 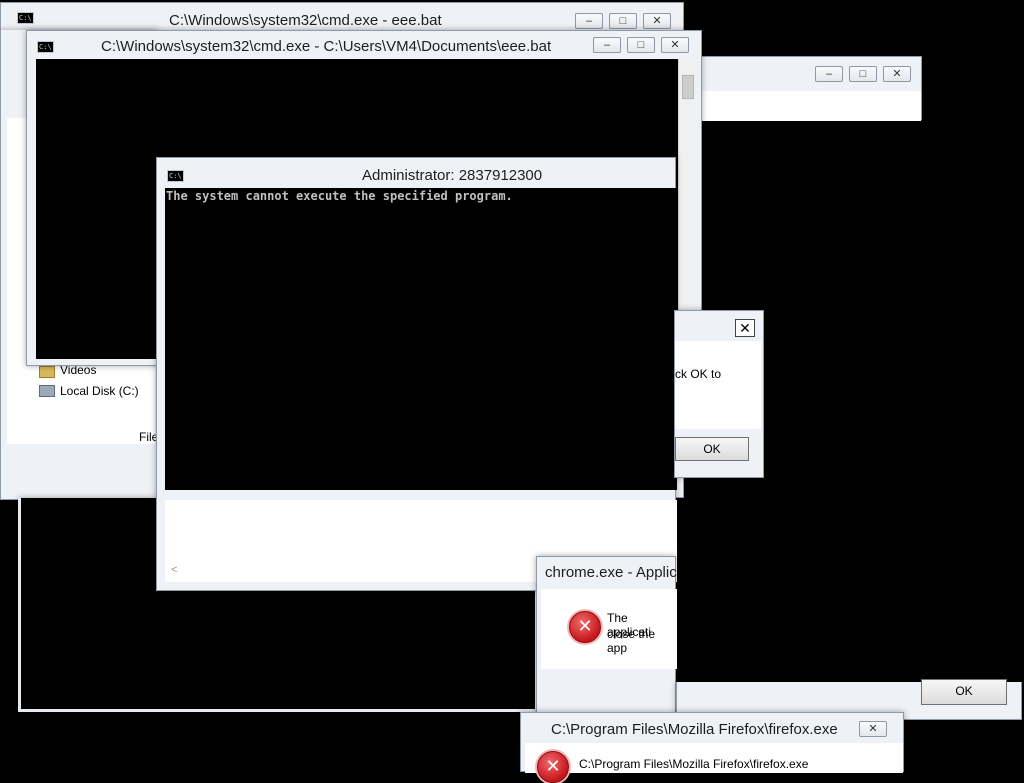 I want to click on chrome-error-line2: close the app, so click(x=631, y=641).